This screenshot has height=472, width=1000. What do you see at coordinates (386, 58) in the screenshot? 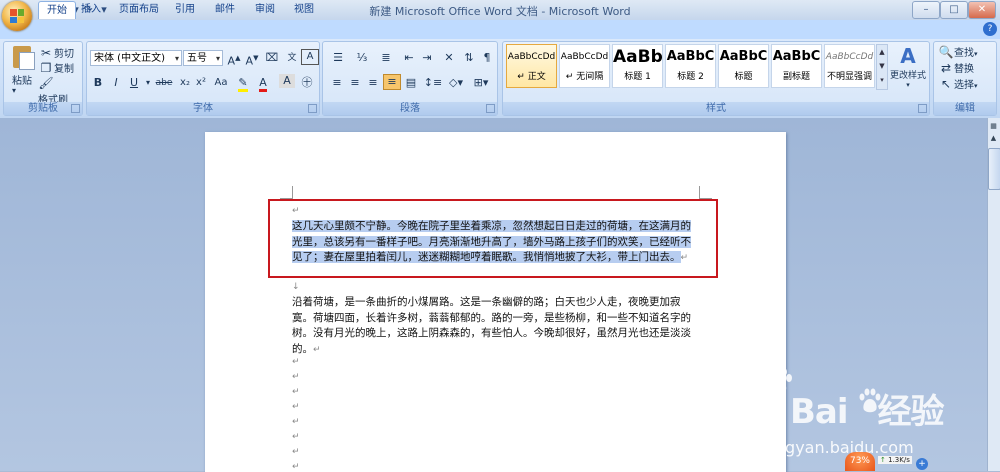
I see `multilevel-list-icon: ≣` at bounding box center [386, 58].